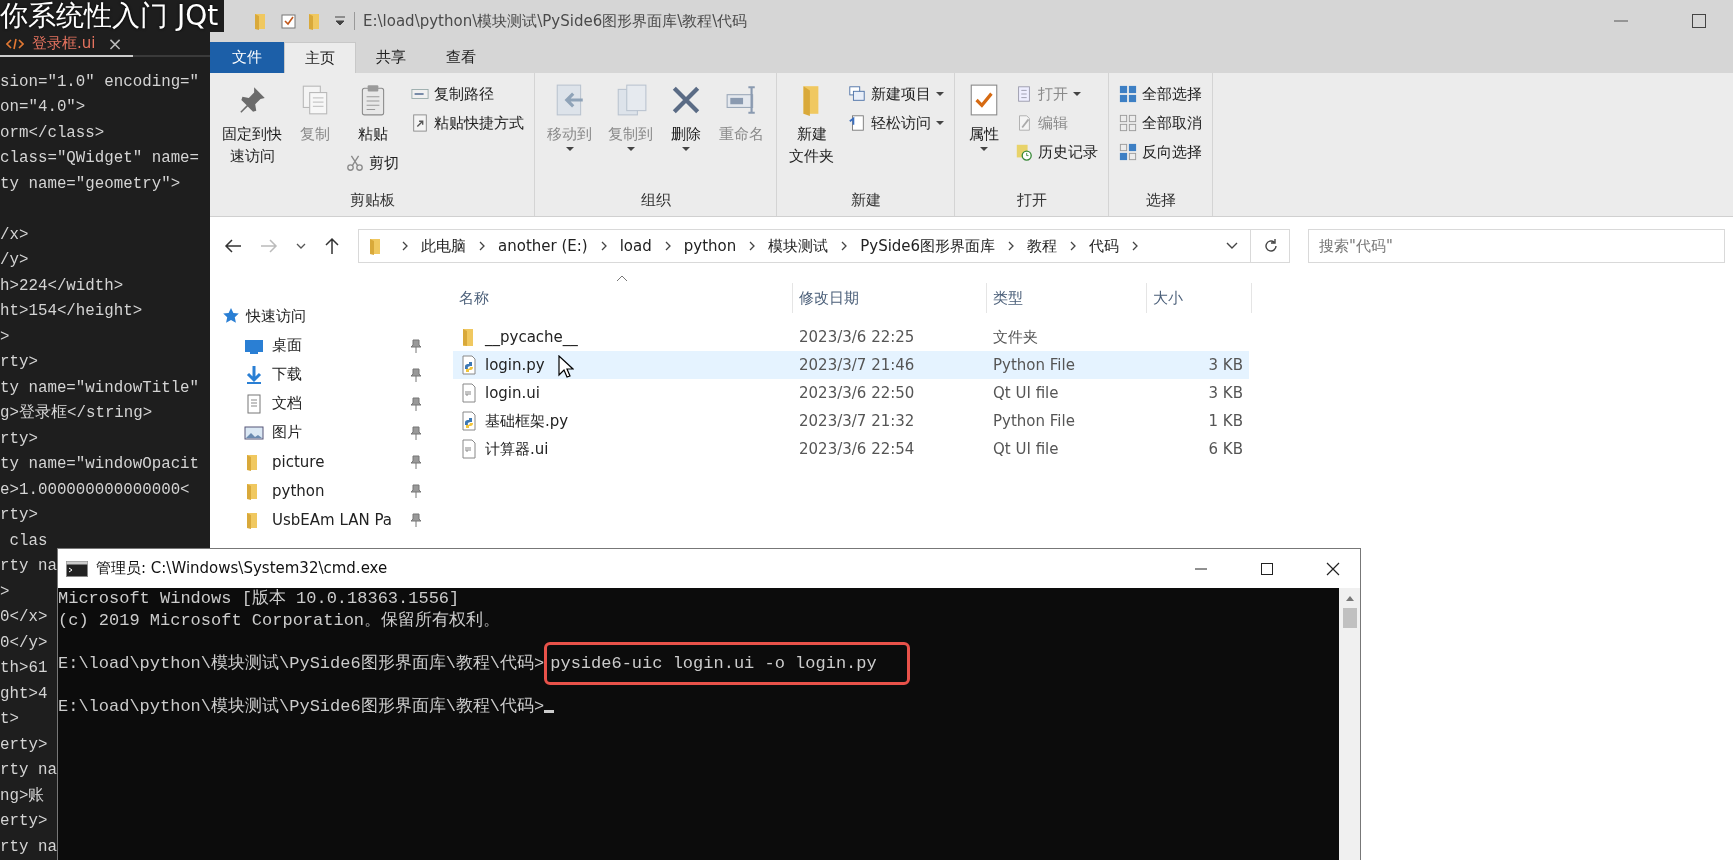 The width and height of the screenshot is (1733, 860). Describe the element at coordinates (512, 393) in the screenshot. I see `file-name: login.ui` at that location.